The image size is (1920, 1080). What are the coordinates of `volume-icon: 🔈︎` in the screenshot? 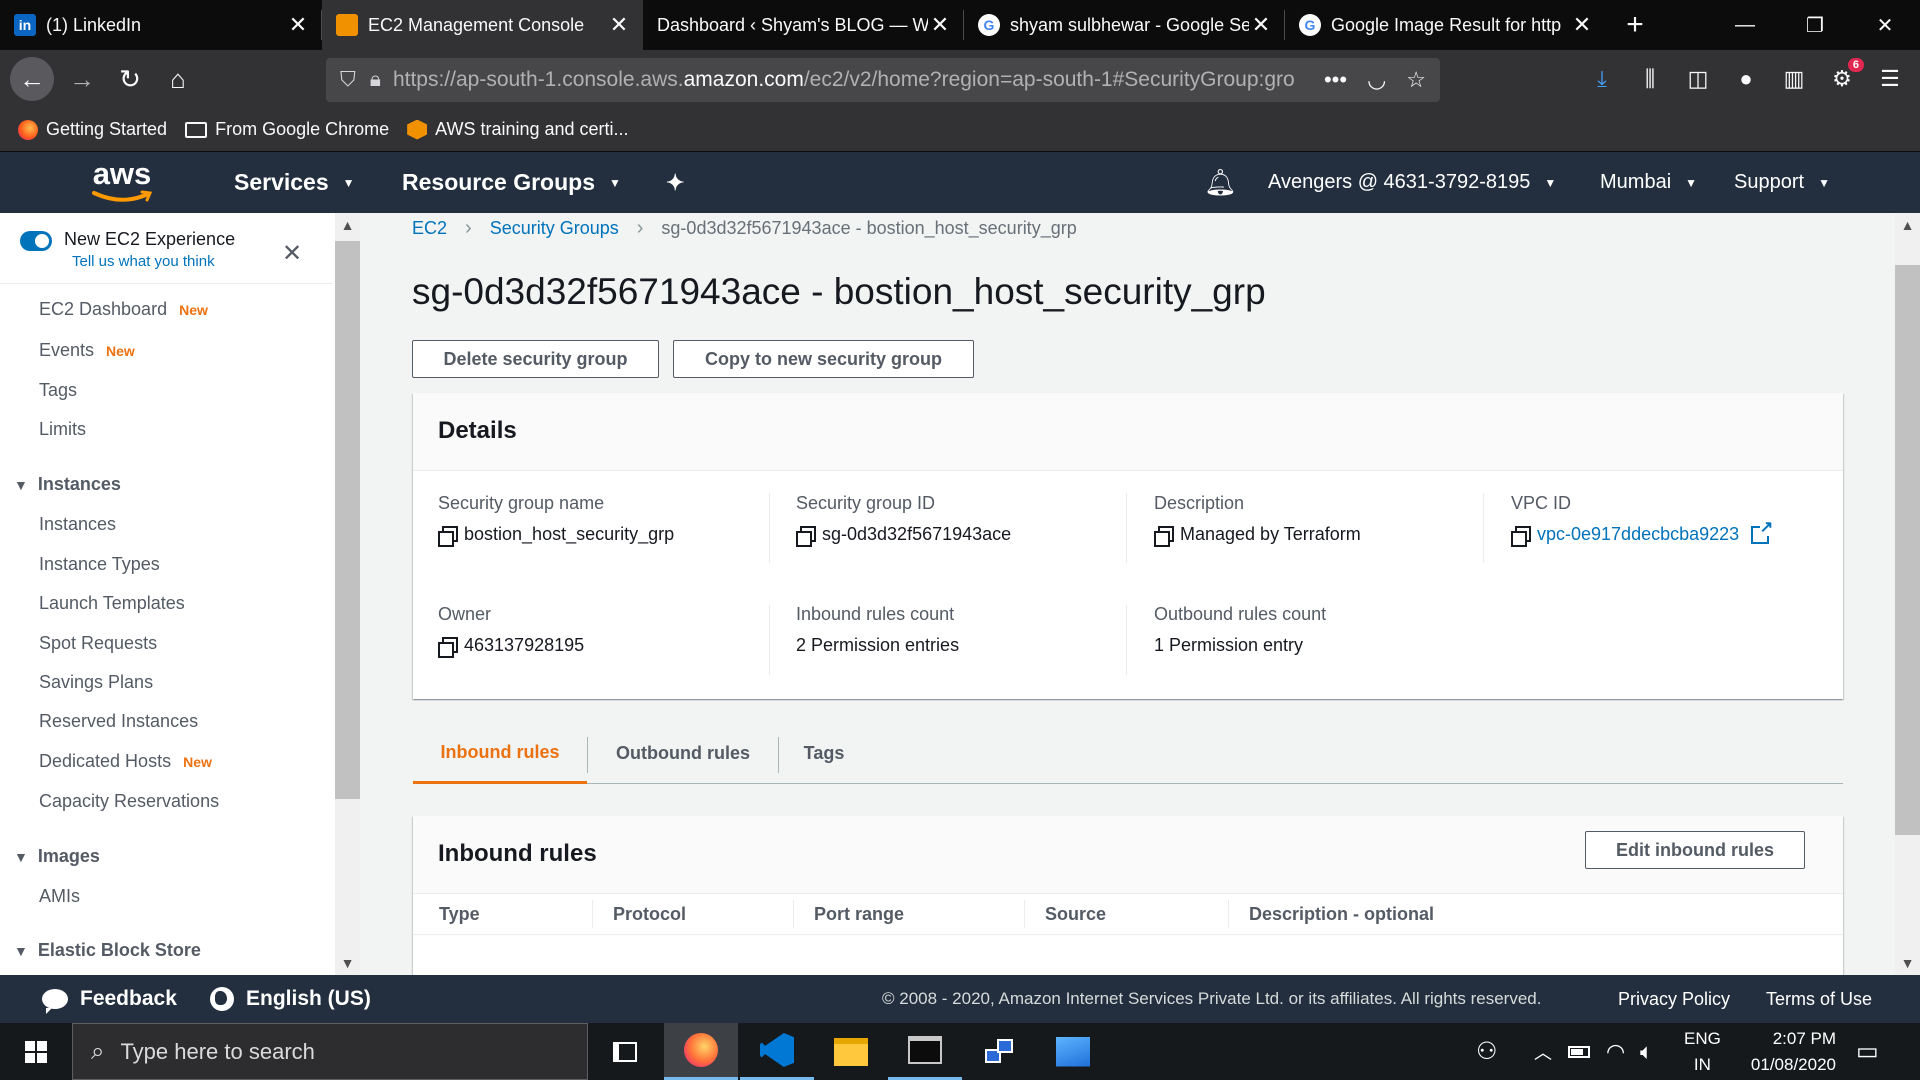 It's located at (1646, 1051).